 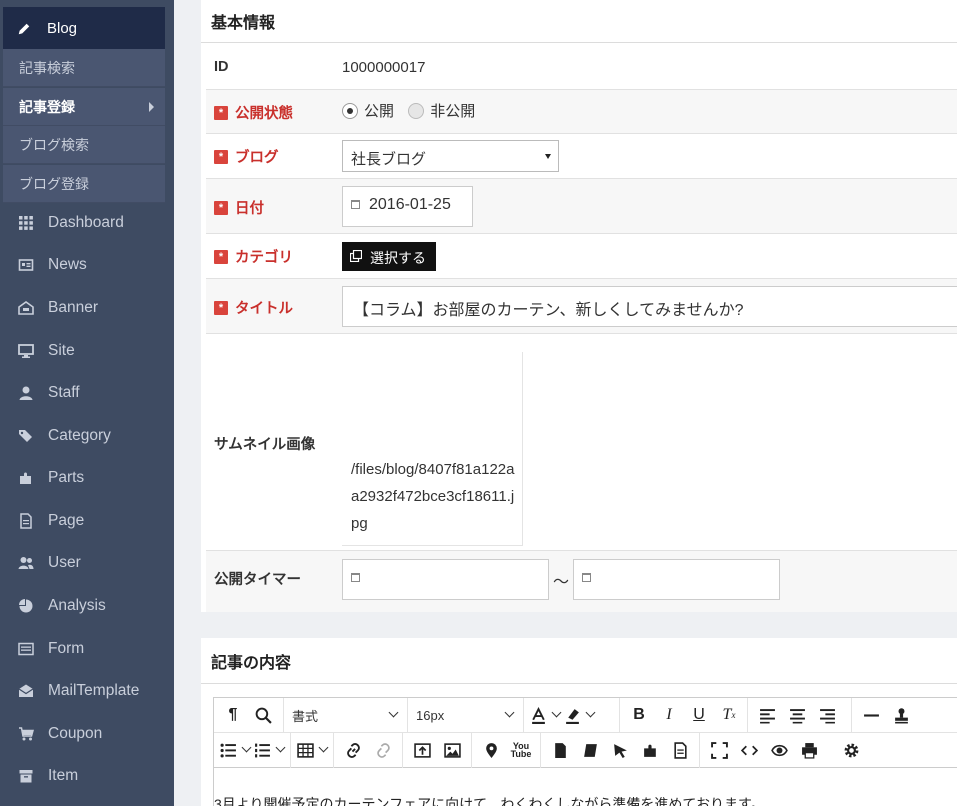 I want to click on editor-toolbar-row-2: You Tube, so click(x=585, y=750).